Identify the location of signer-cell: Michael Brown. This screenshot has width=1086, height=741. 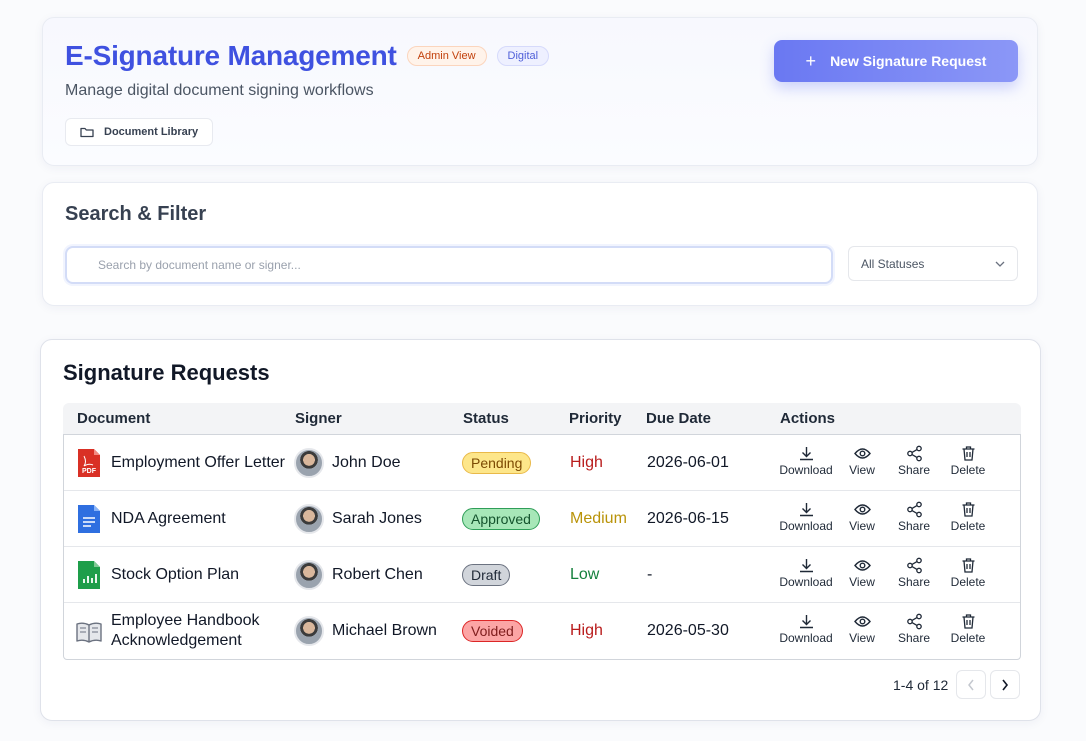
(365, 631).